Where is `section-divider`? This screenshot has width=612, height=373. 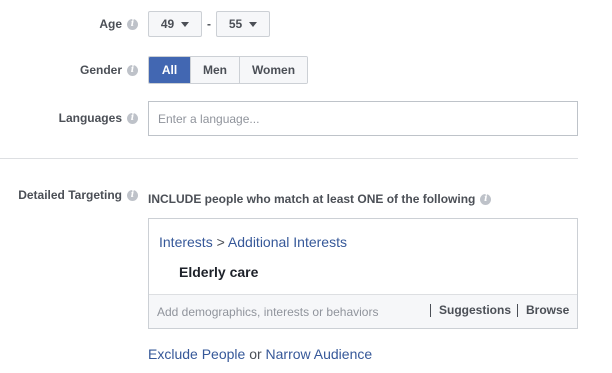 section-divider is located at coordinates (289, 158).